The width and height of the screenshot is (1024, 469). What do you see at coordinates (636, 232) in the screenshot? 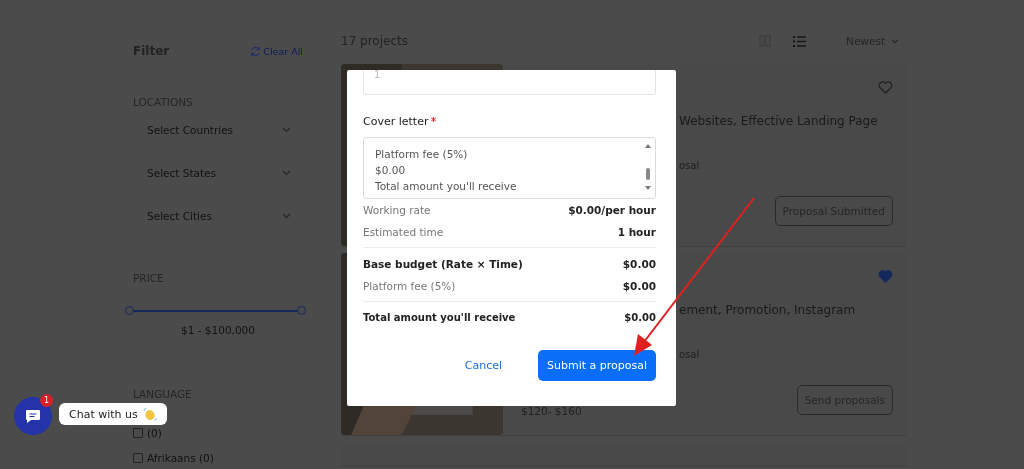
I see `summary-value: 1 hour` at bounding box center [636, 232].